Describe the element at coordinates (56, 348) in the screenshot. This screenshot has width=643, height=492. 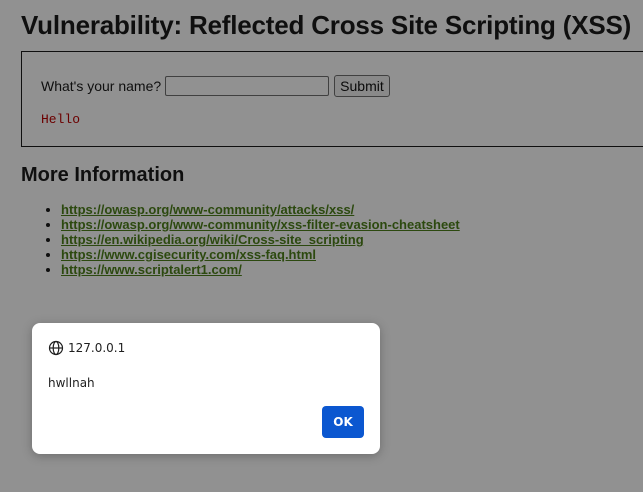
I see `globe-icon` at that location.